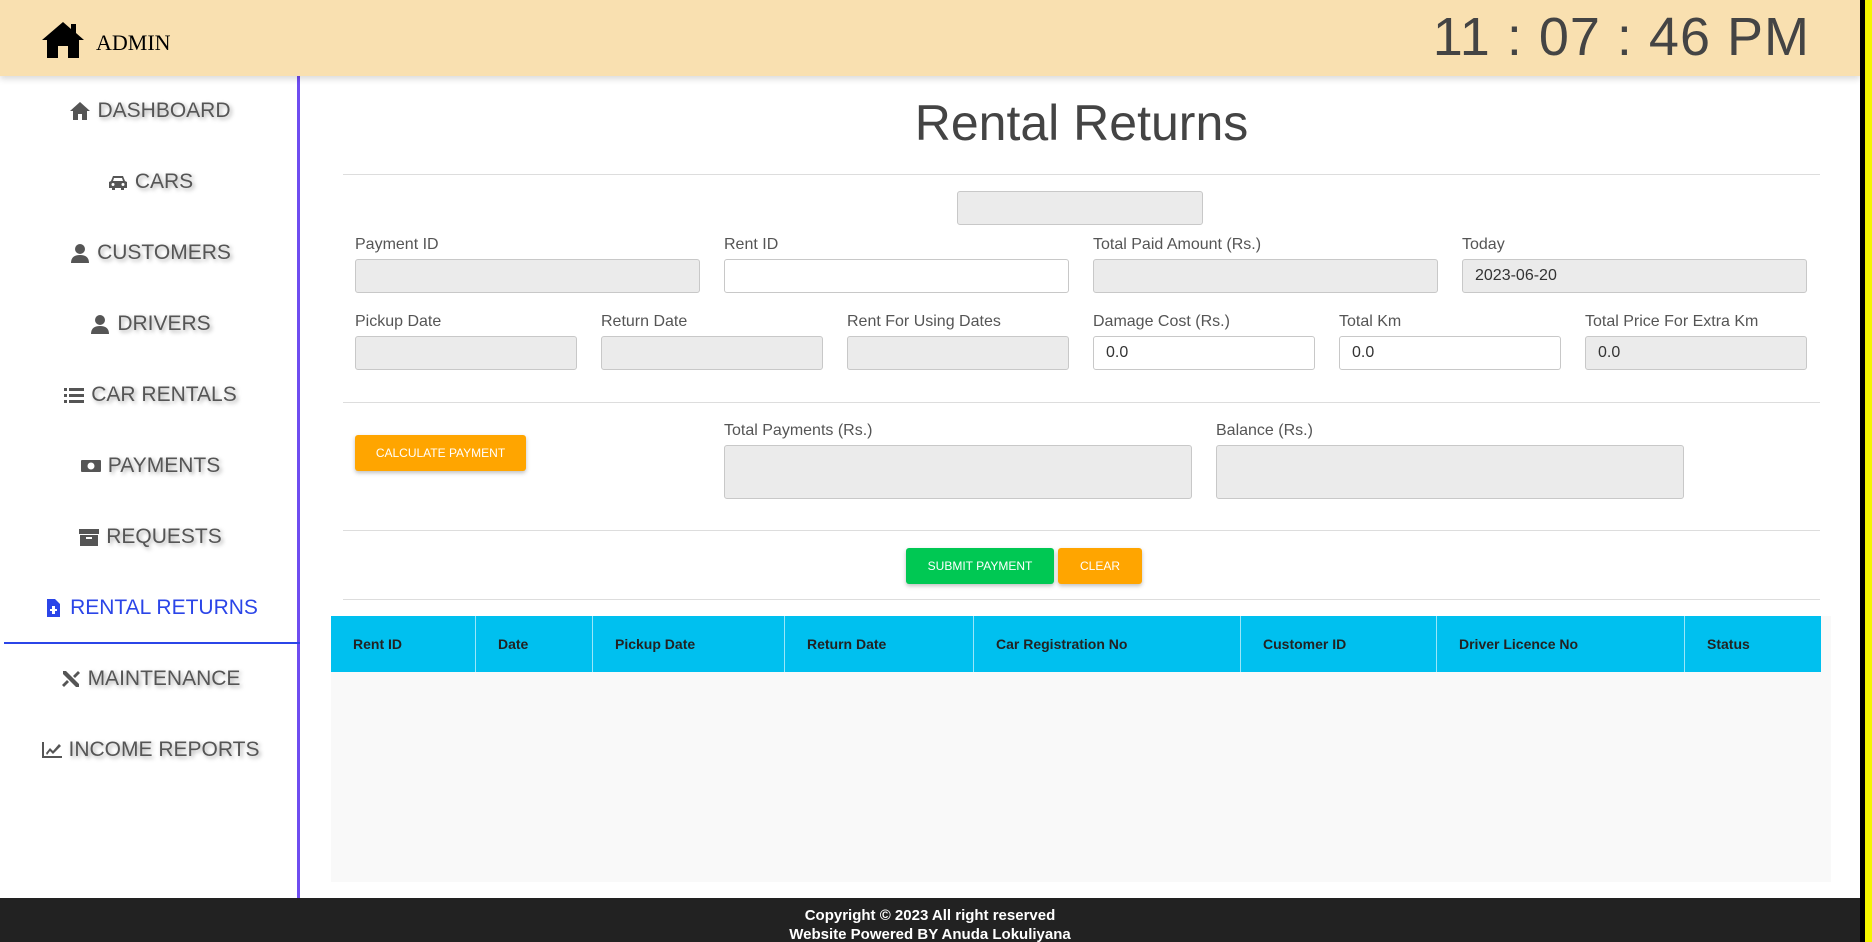  Describe the element at coordinates (133, 42) in the screenshot. I see `brand-label: ADMIN` at that location.